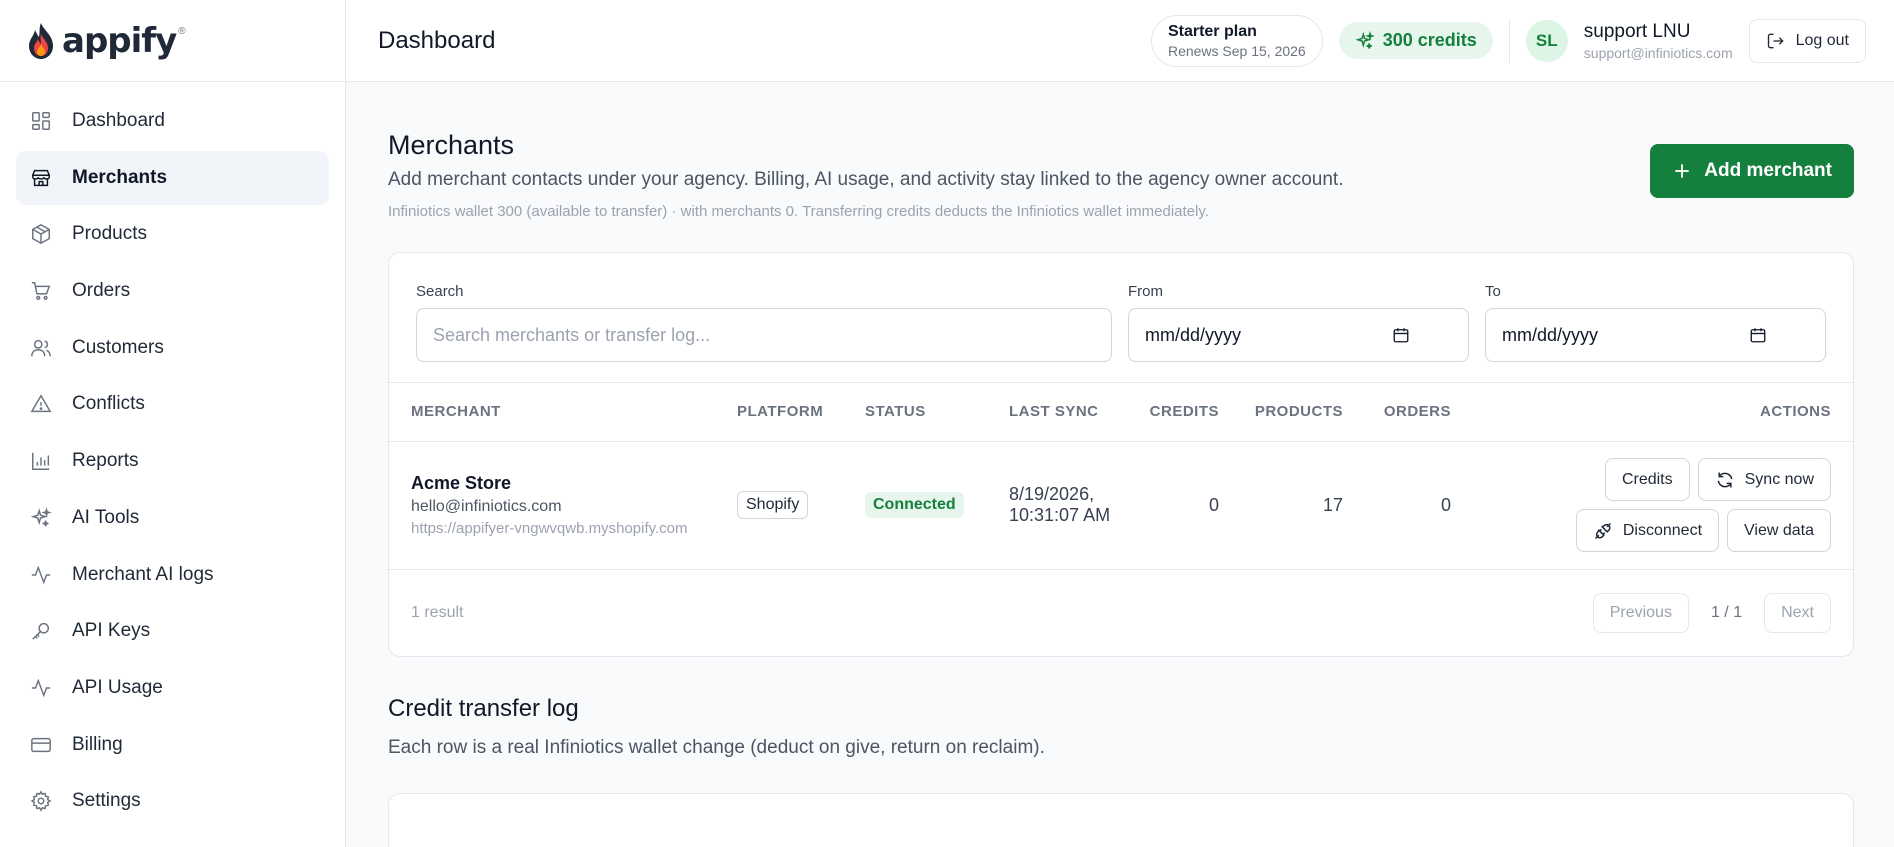 The width and height of the screenshot is (1894, 847). I want to click on col-orders: ORDERS, so click(1397, 412).